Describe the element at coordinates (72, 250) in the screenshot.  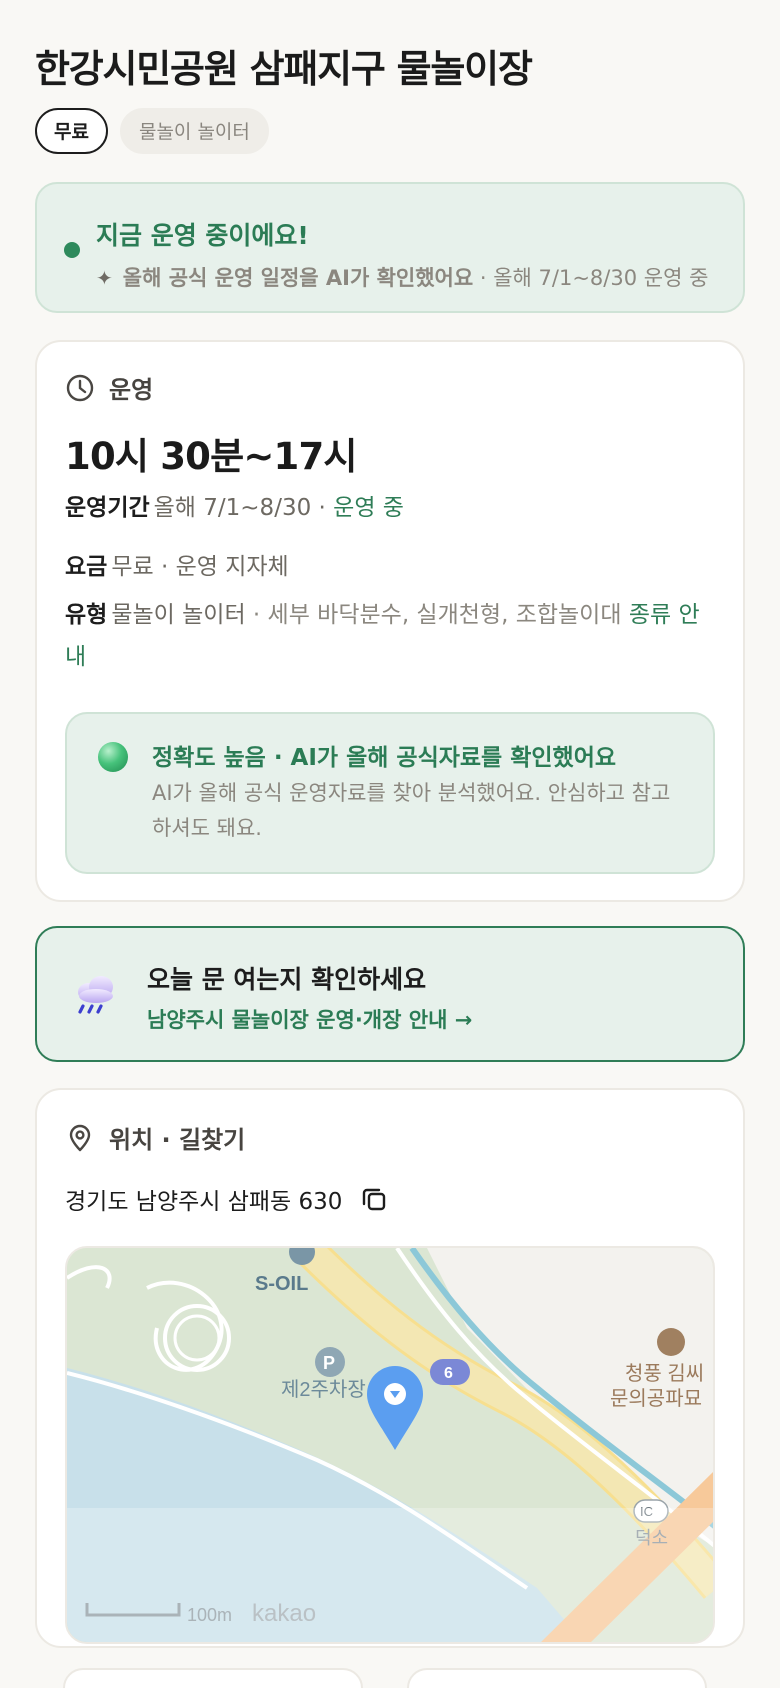
I see `status-dot-icon` at that location.